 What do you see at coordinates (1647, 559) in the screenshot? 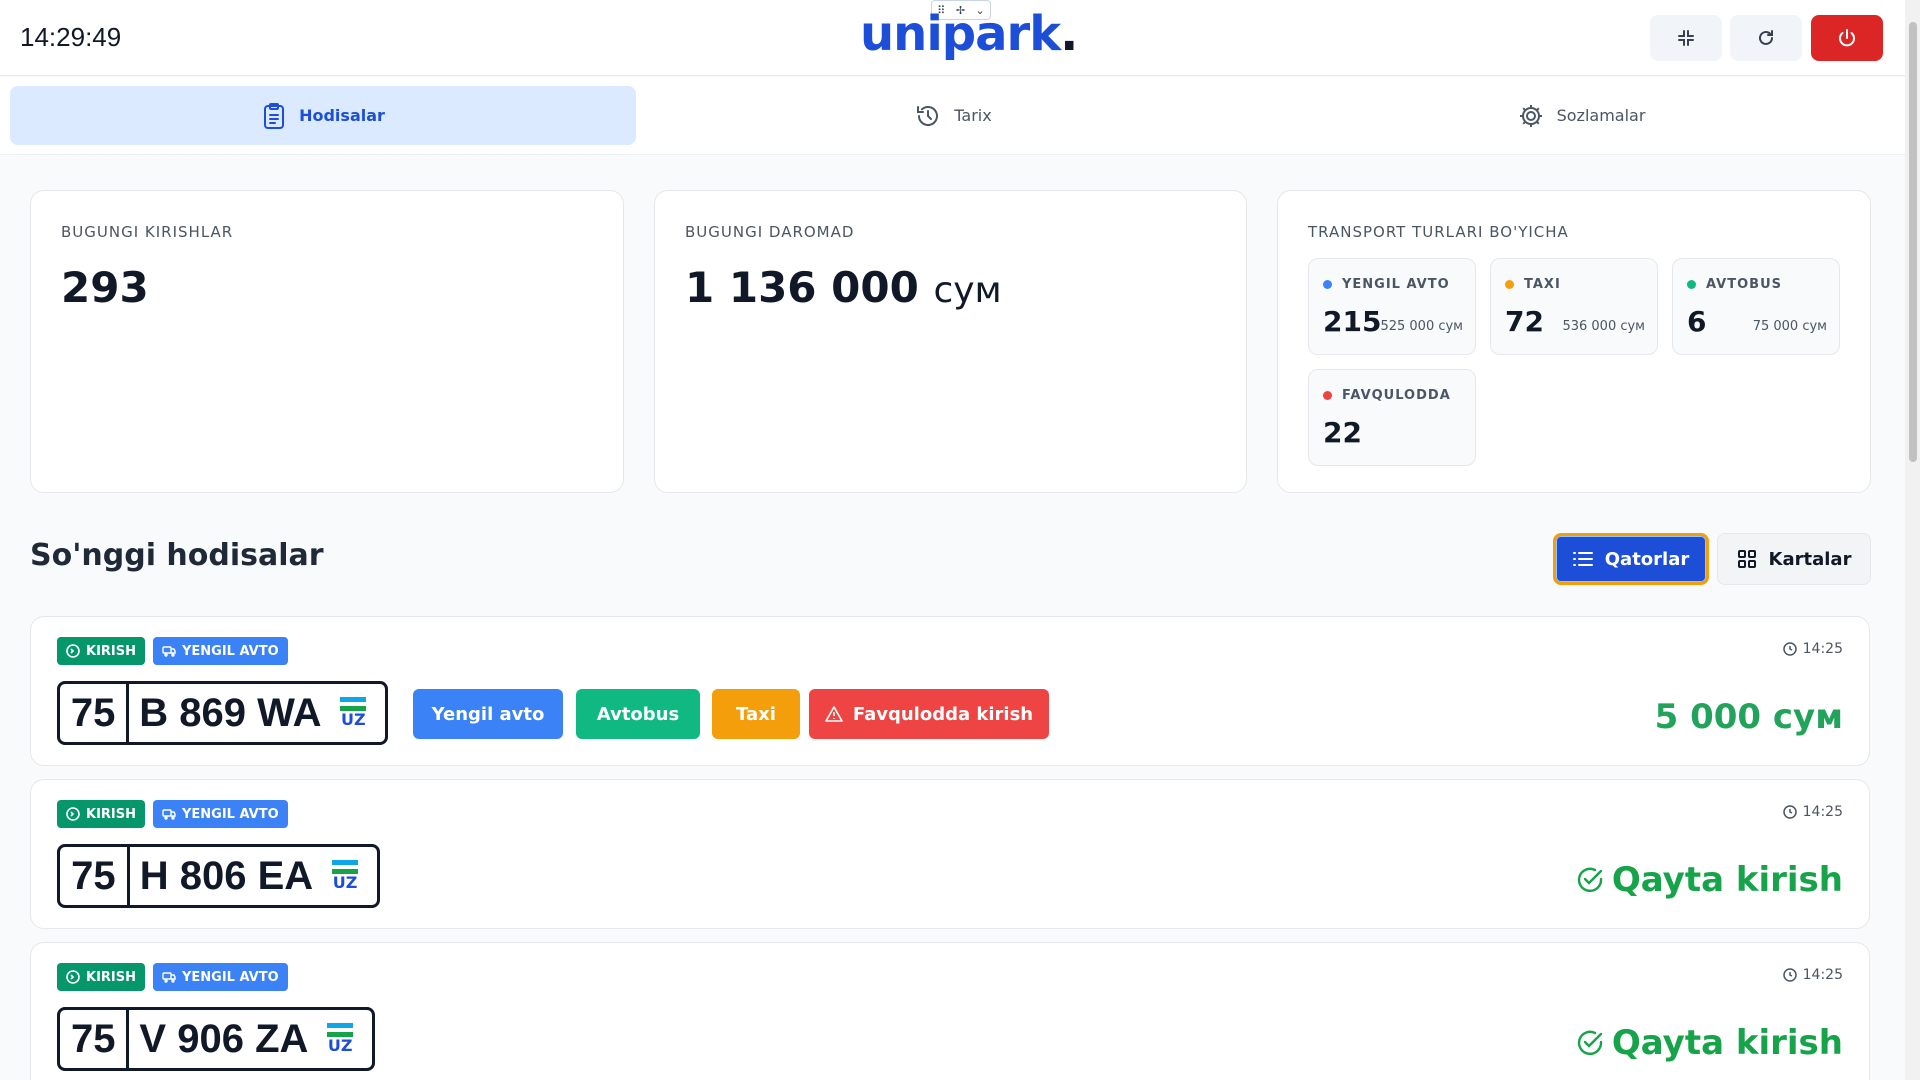
I see `view-rows-label: Qatorlar` at bounding box center [1647, 559].